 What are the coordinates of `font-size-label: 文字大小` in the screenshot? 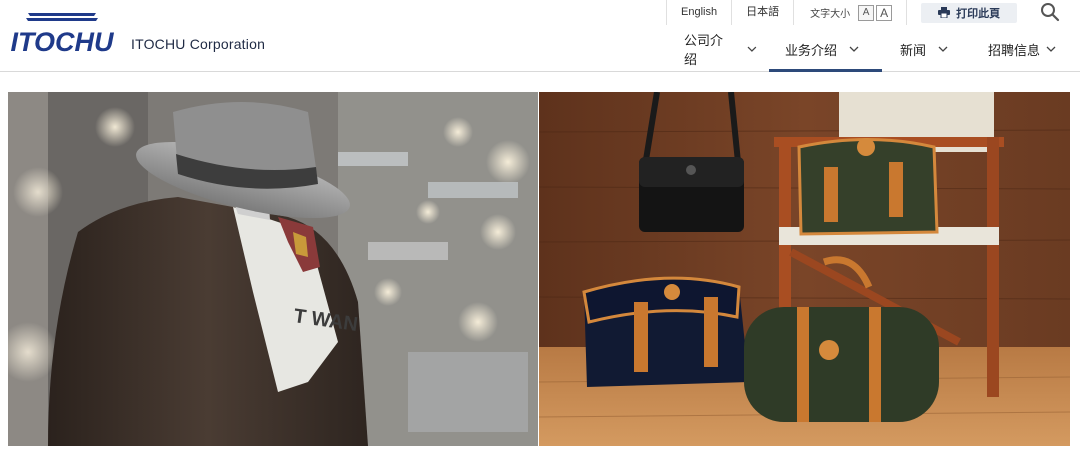 It's located at (830, 14).